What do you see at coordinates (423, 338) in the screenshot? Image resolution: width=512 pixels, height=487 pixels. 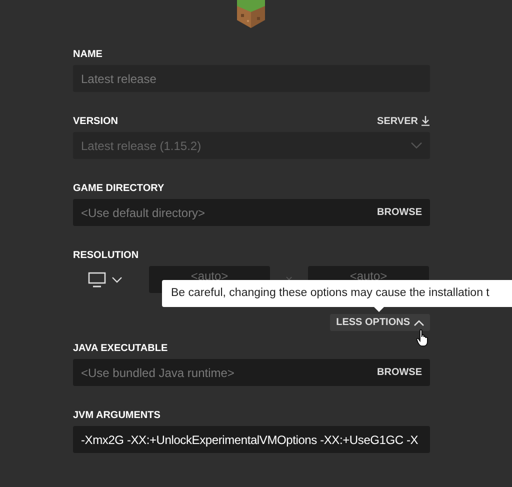 I see `hand-cursor-icon` at bounding box center [423, 338].